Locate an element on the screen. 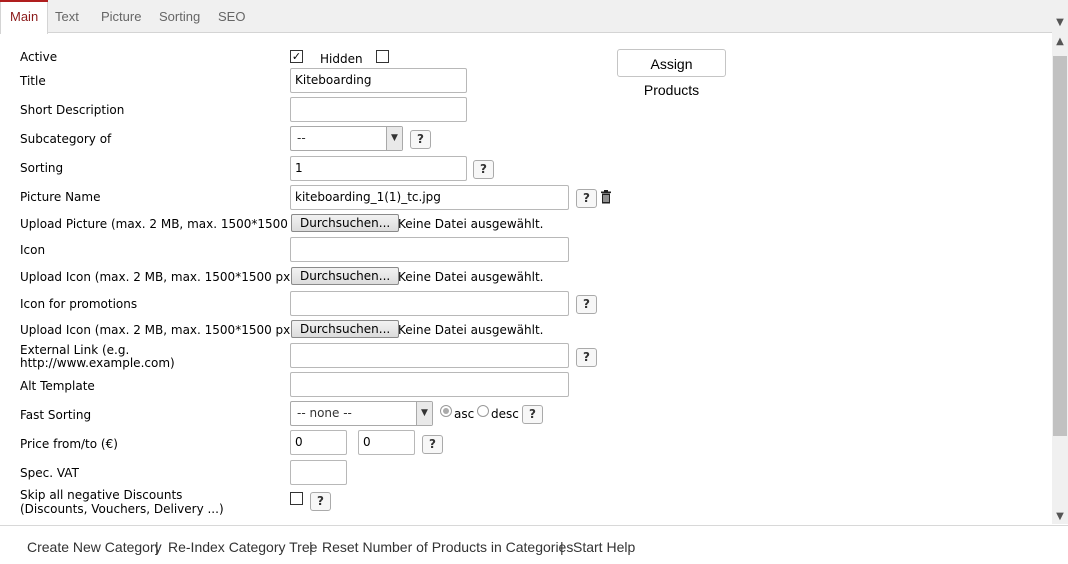 This screenshot has height=564, width=1068. upload-picture-status: Keine Datei ausgewählt. is located at coordinates (471, 224).